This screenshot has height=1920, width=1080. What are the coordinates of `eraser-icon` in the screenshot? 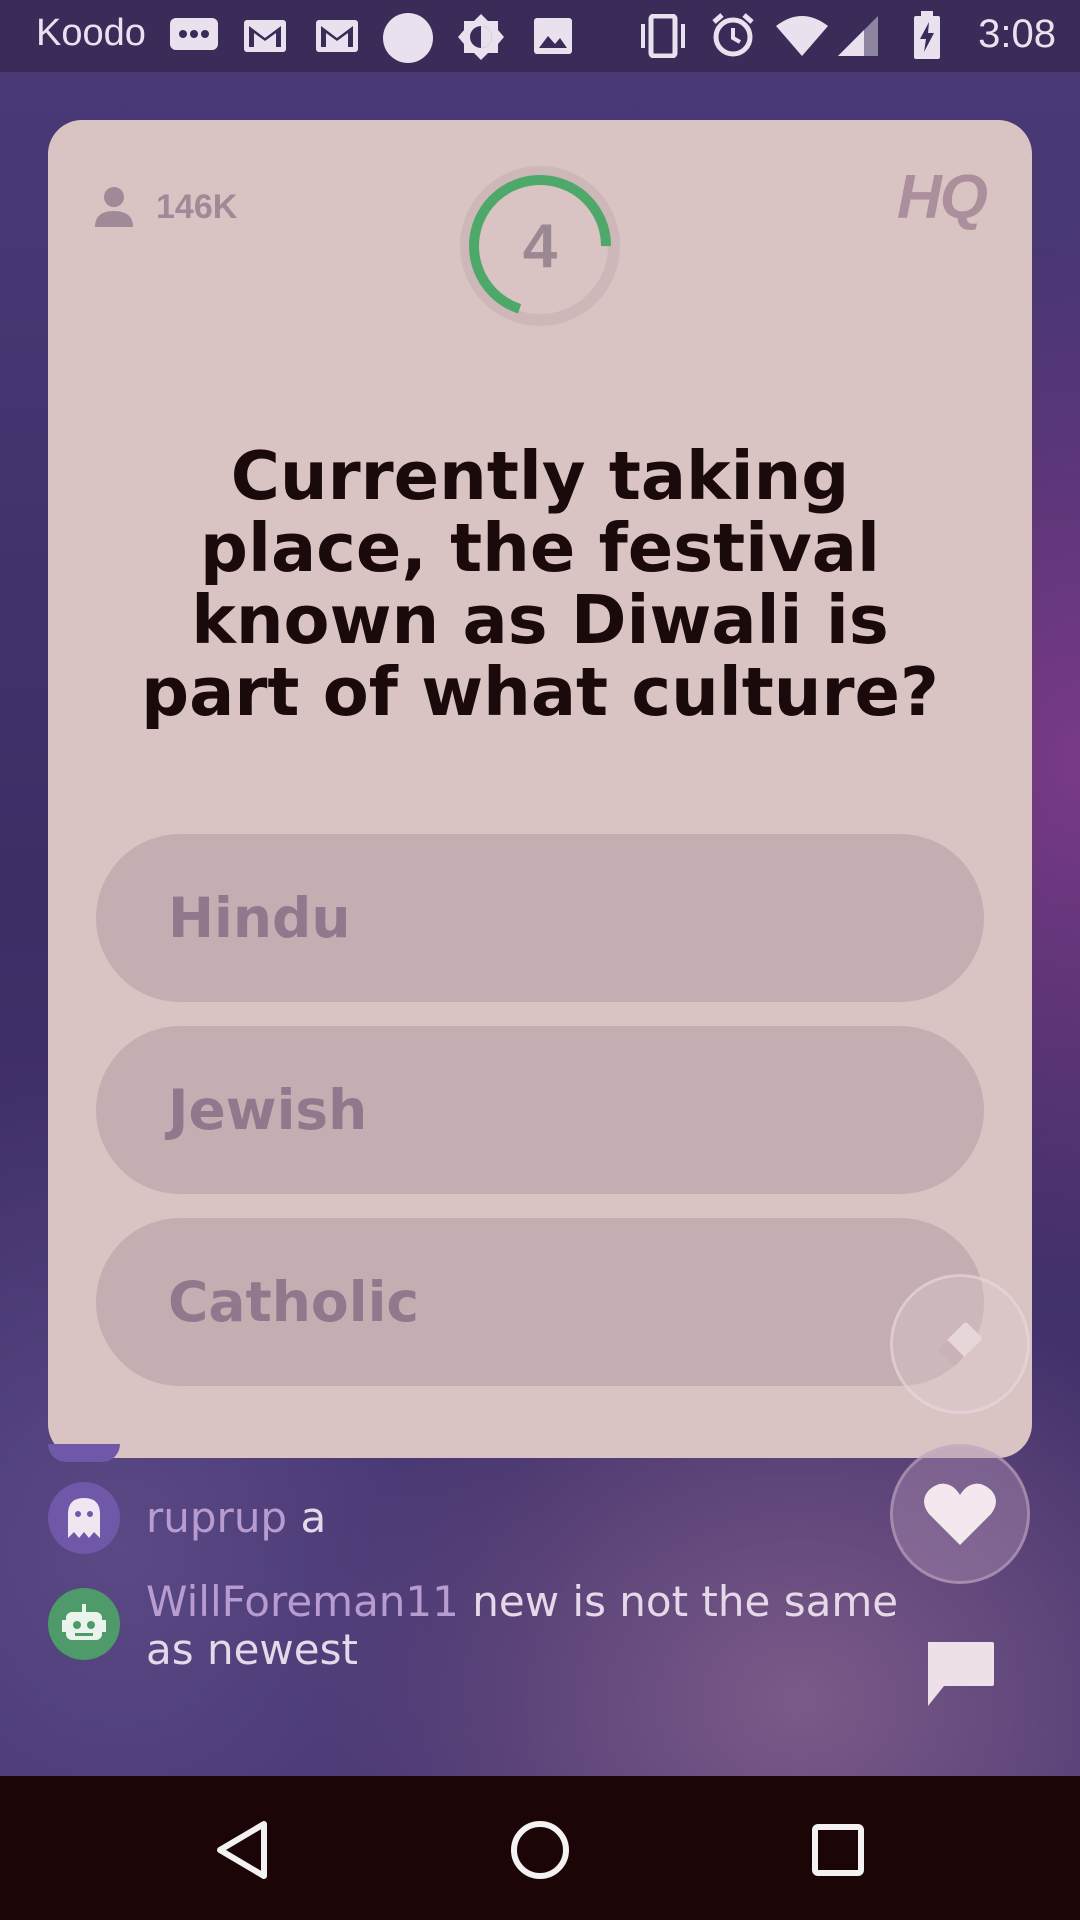 It's located at (960, 1344).